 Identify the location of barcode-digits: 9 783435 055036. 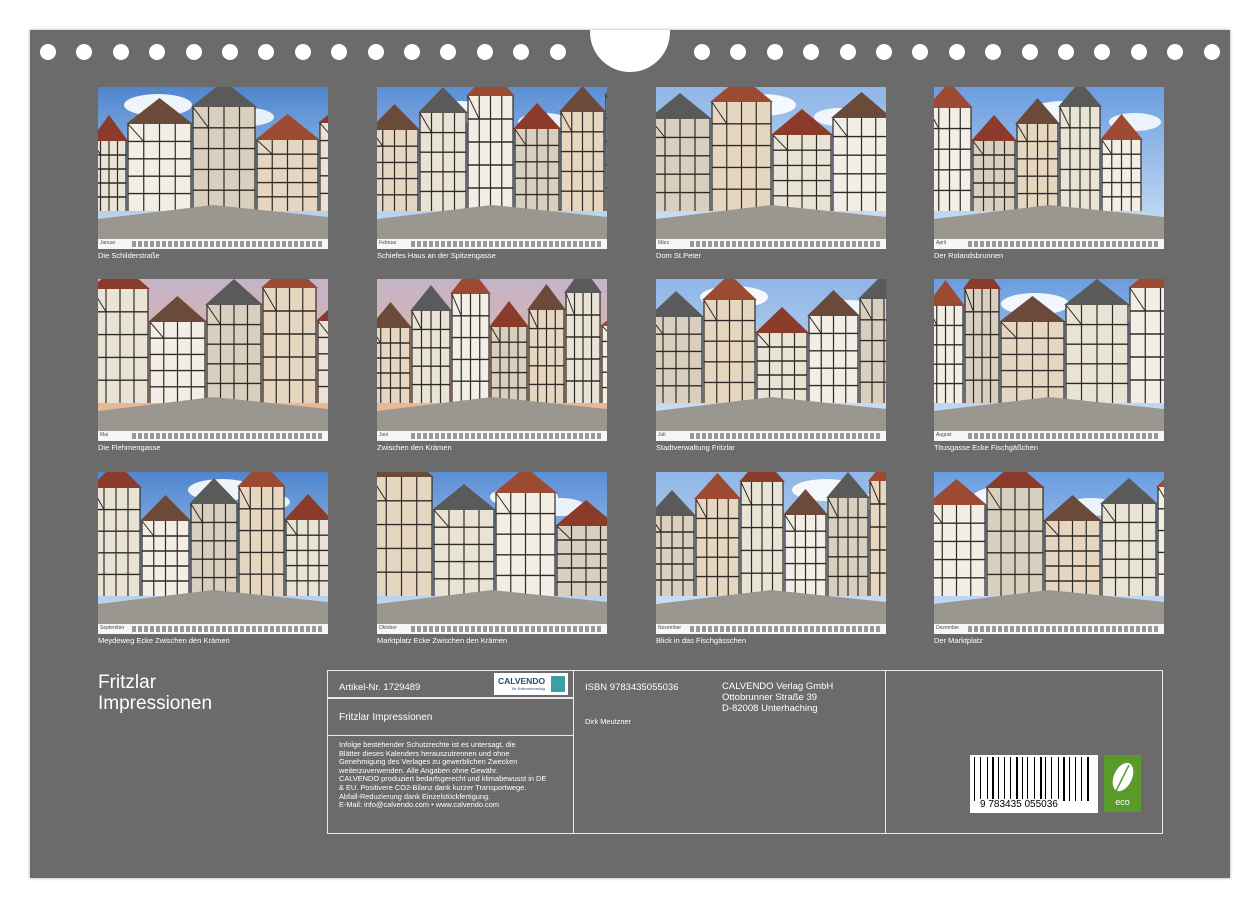
(1019, 804).